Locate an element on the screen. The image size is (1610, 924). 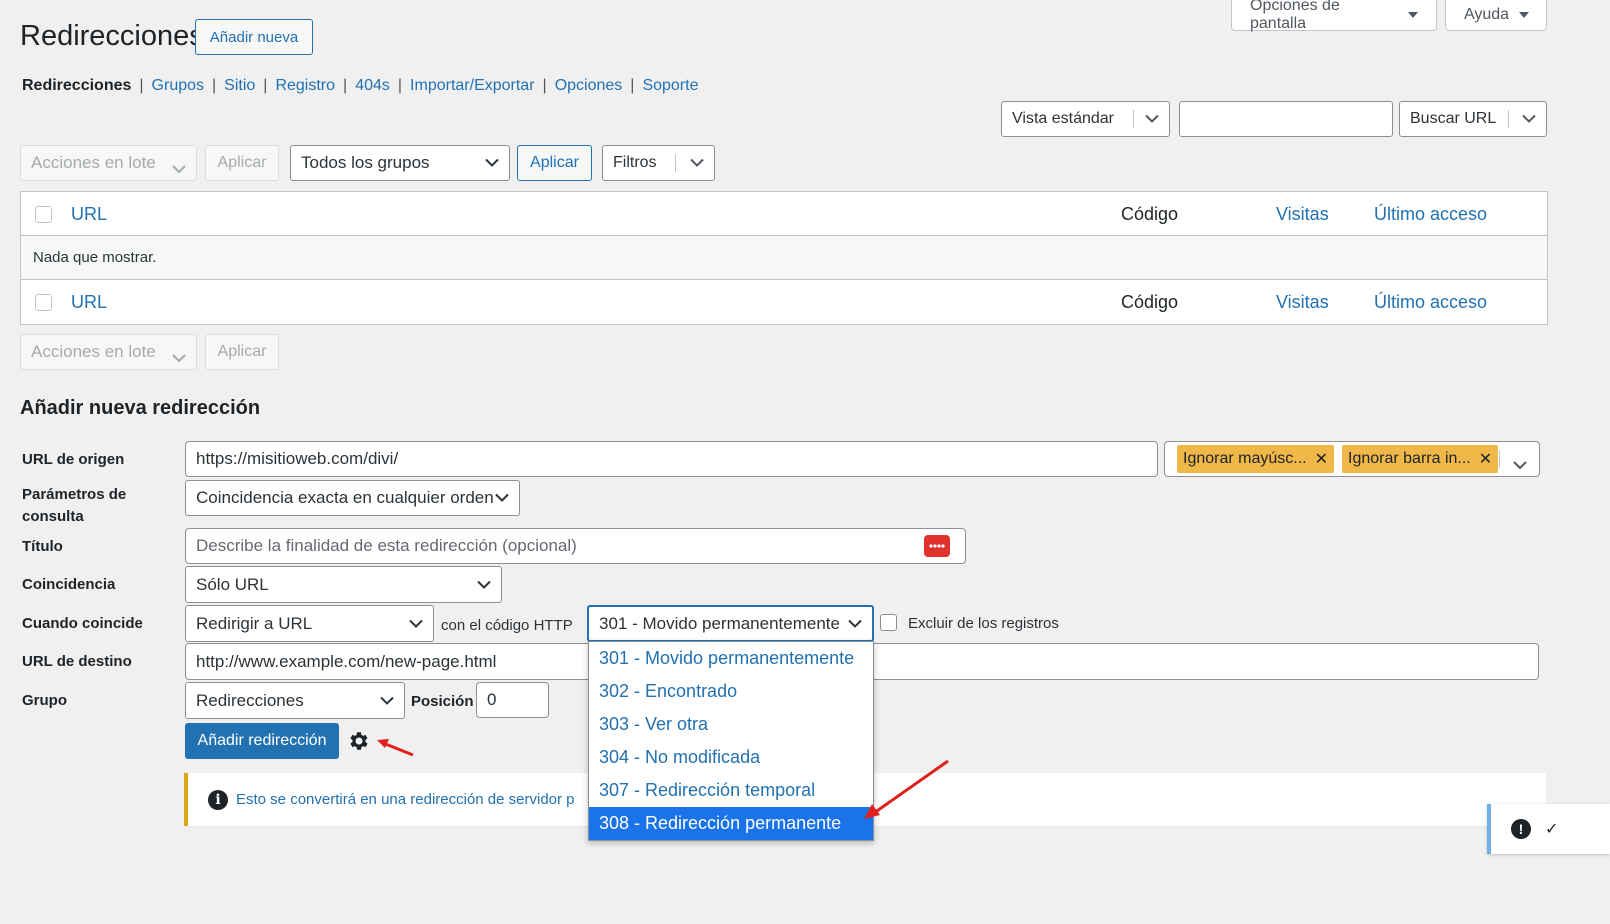
check-icon: ✓ is located at coordinates (1552, 829).